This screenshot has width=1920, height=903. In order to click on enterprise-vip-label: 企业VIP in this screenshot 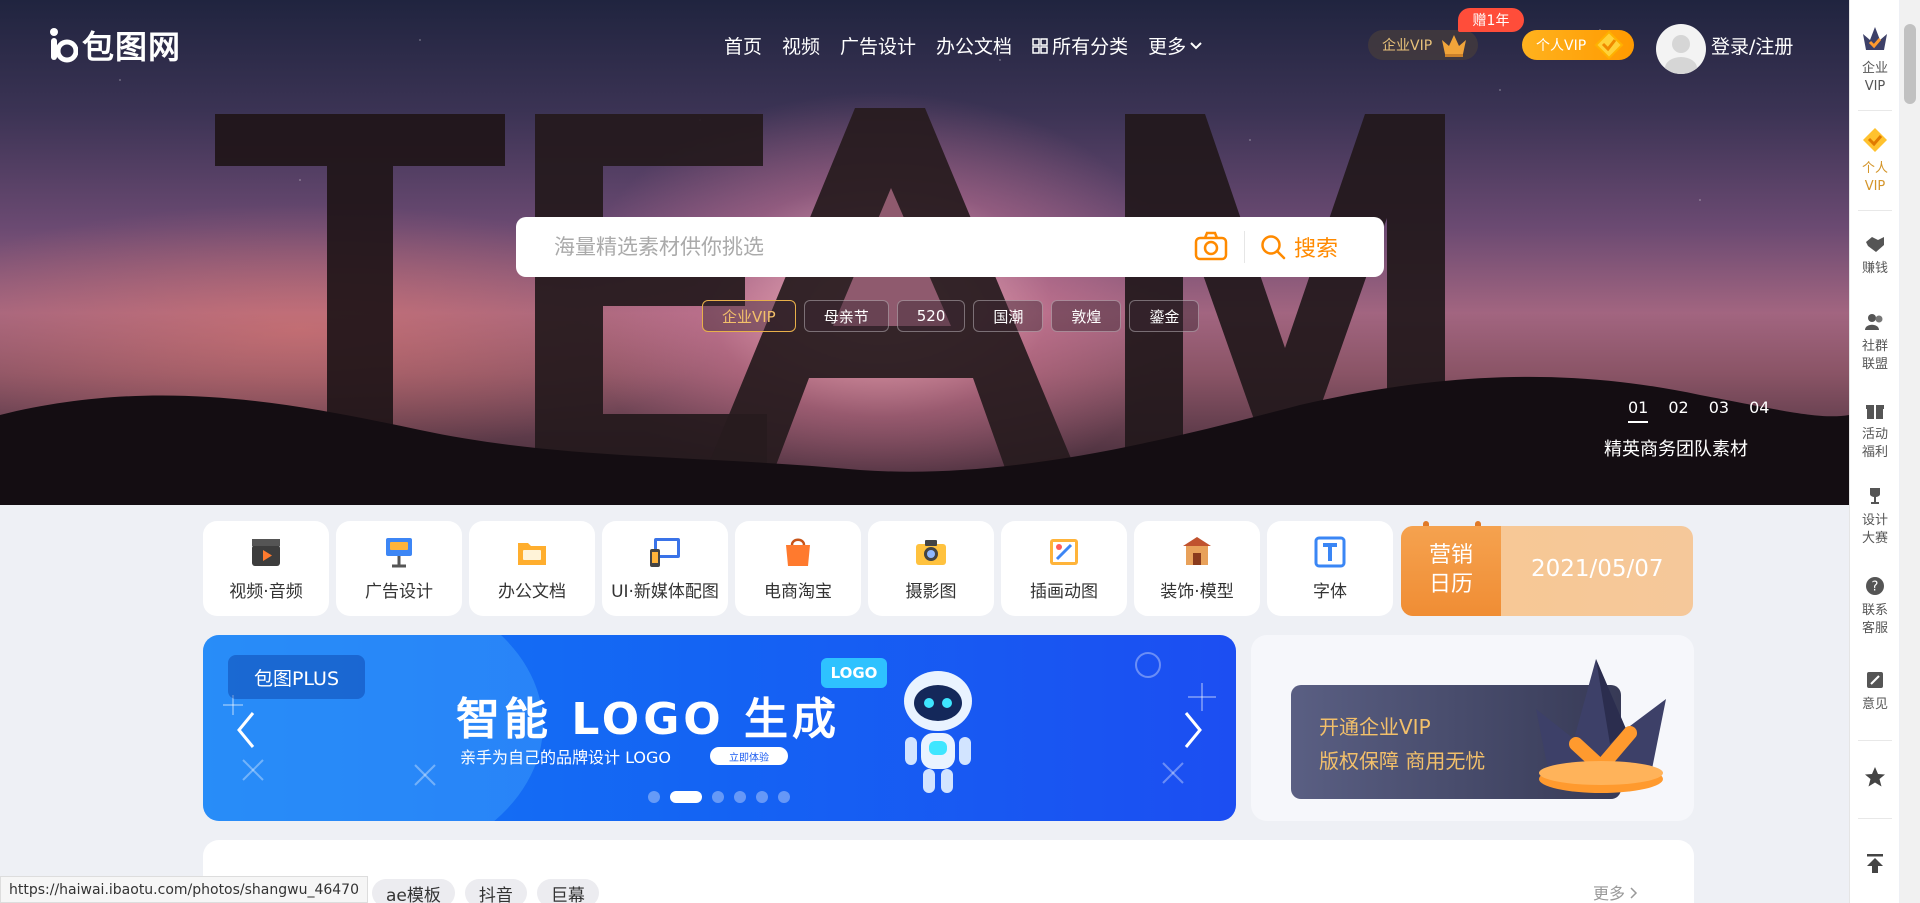, I will do `click(1407, 46)`.